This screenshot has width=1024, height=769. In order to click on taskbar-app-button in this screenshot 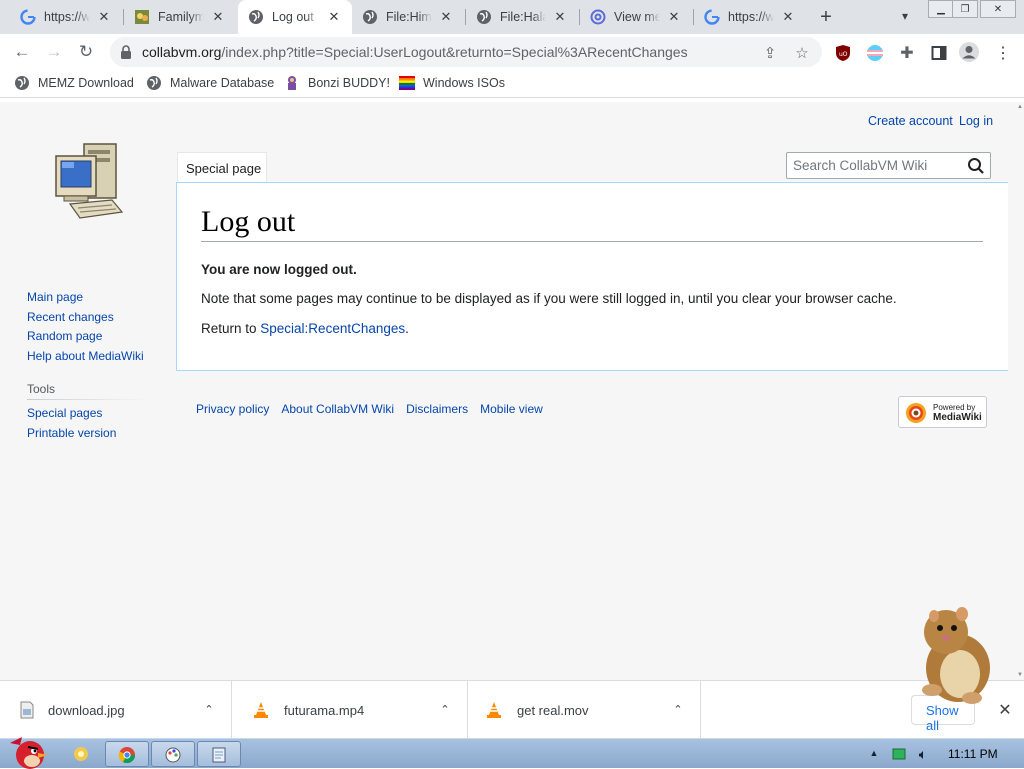, I will do `click(173, 754)`.